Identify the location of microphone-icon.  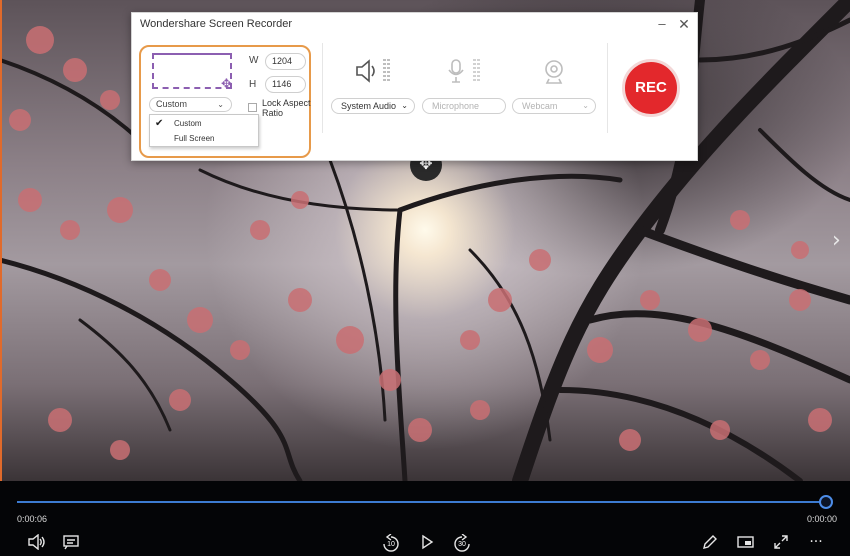
(464, 71).